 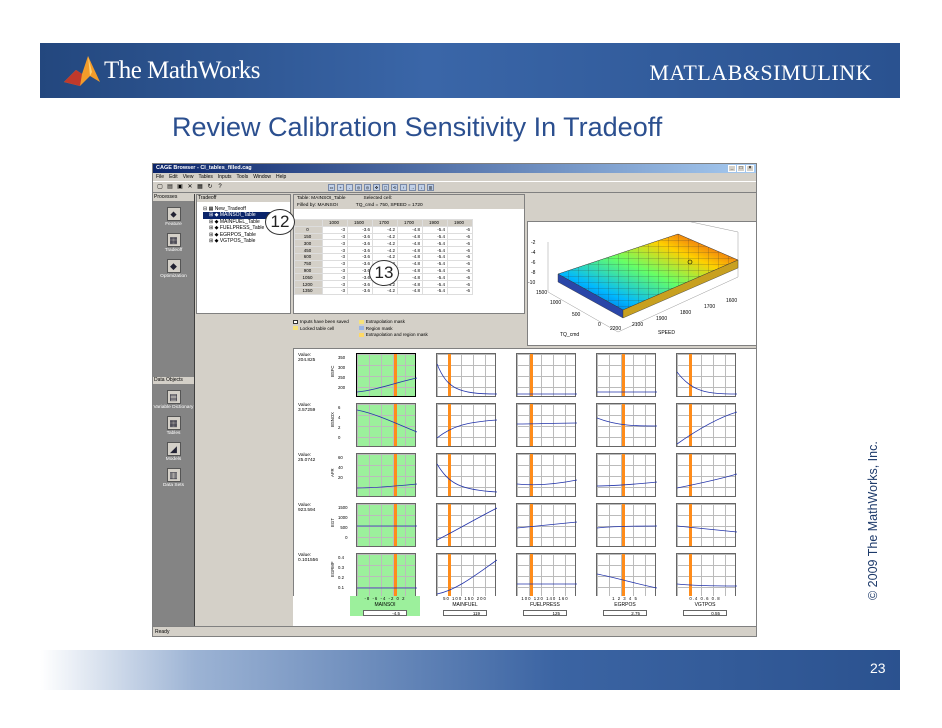 I want to click on arrow-right-icon: →, so click(x=412, y=187).